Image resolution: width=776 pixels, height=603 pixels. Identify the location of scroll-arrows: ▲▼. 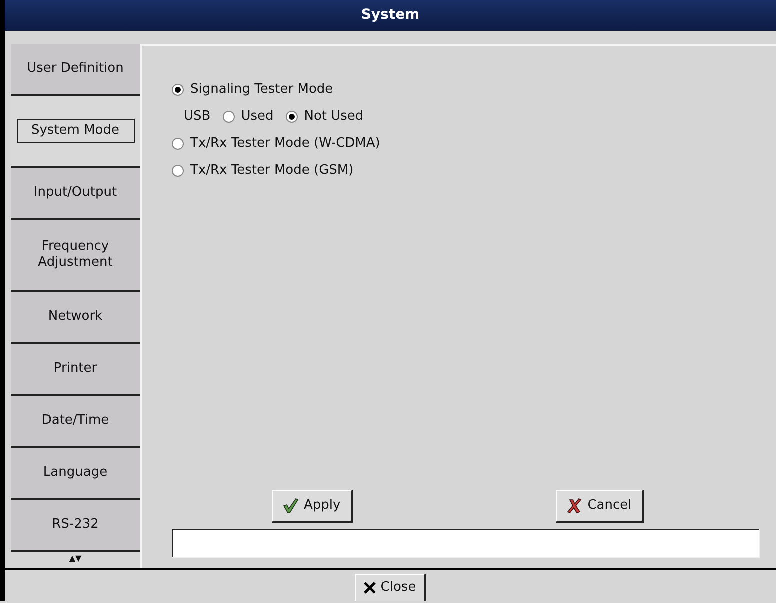
(75, 559).